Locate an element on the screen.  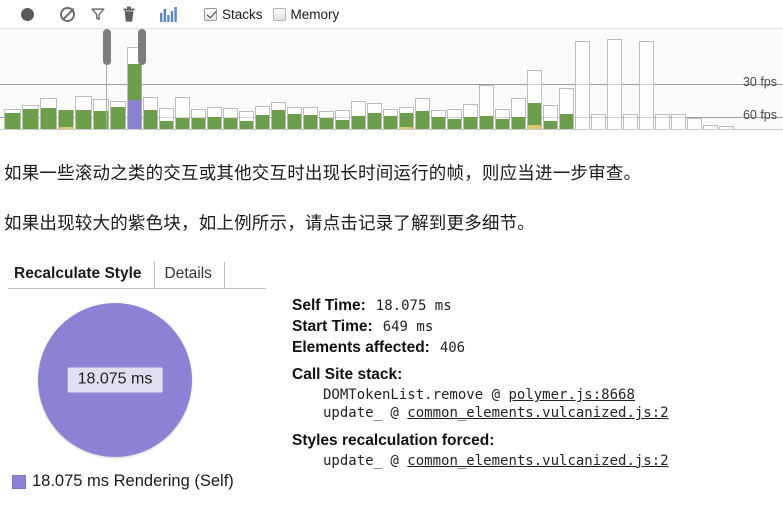
paragraph-1: 如果一些滚动之类的交互或其他交互时出现长时间运行的帧，则应当进一步审查。 is located at coordinates (323, 174).